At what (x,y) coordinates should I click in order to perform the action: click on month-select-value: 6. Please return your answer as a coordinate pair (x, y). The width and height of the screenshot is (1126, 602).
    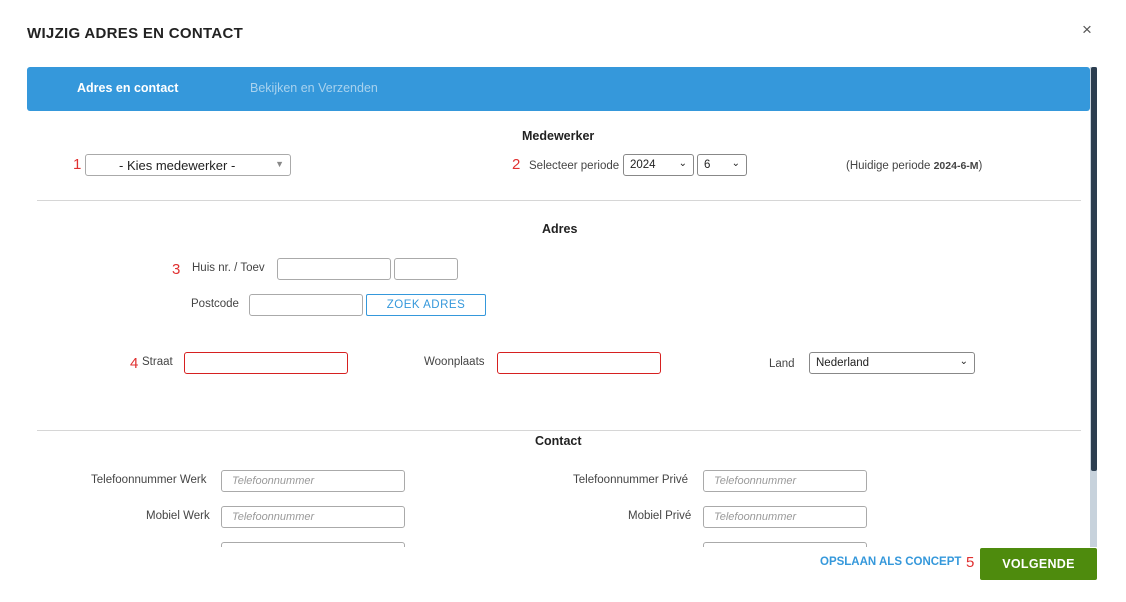
    Looking at the image, I should click on (707, 165).